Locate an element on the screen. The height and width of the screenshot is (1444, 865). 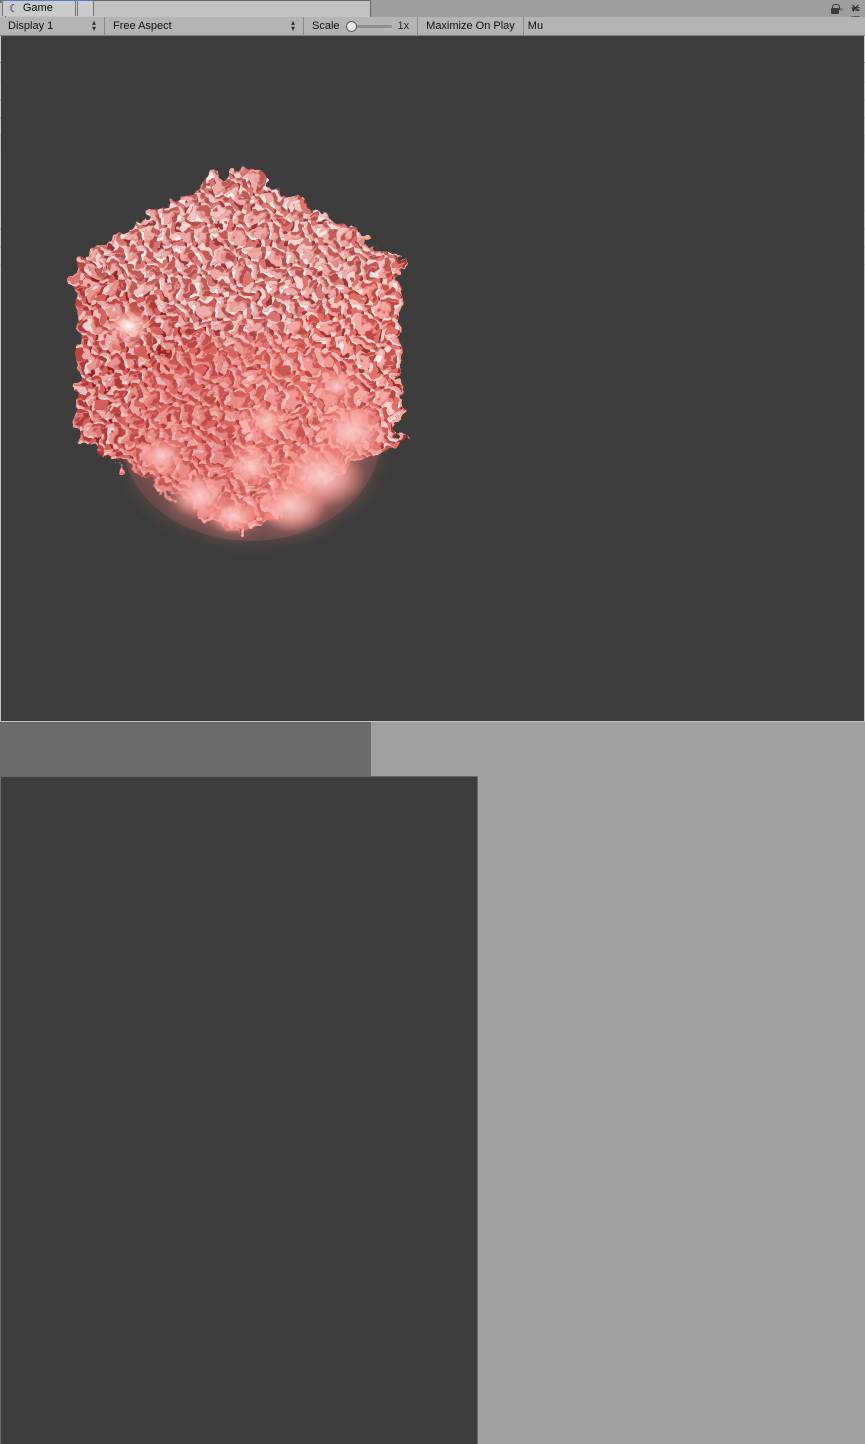
game-render-distorted-cube is located at coordinates (239, 352).